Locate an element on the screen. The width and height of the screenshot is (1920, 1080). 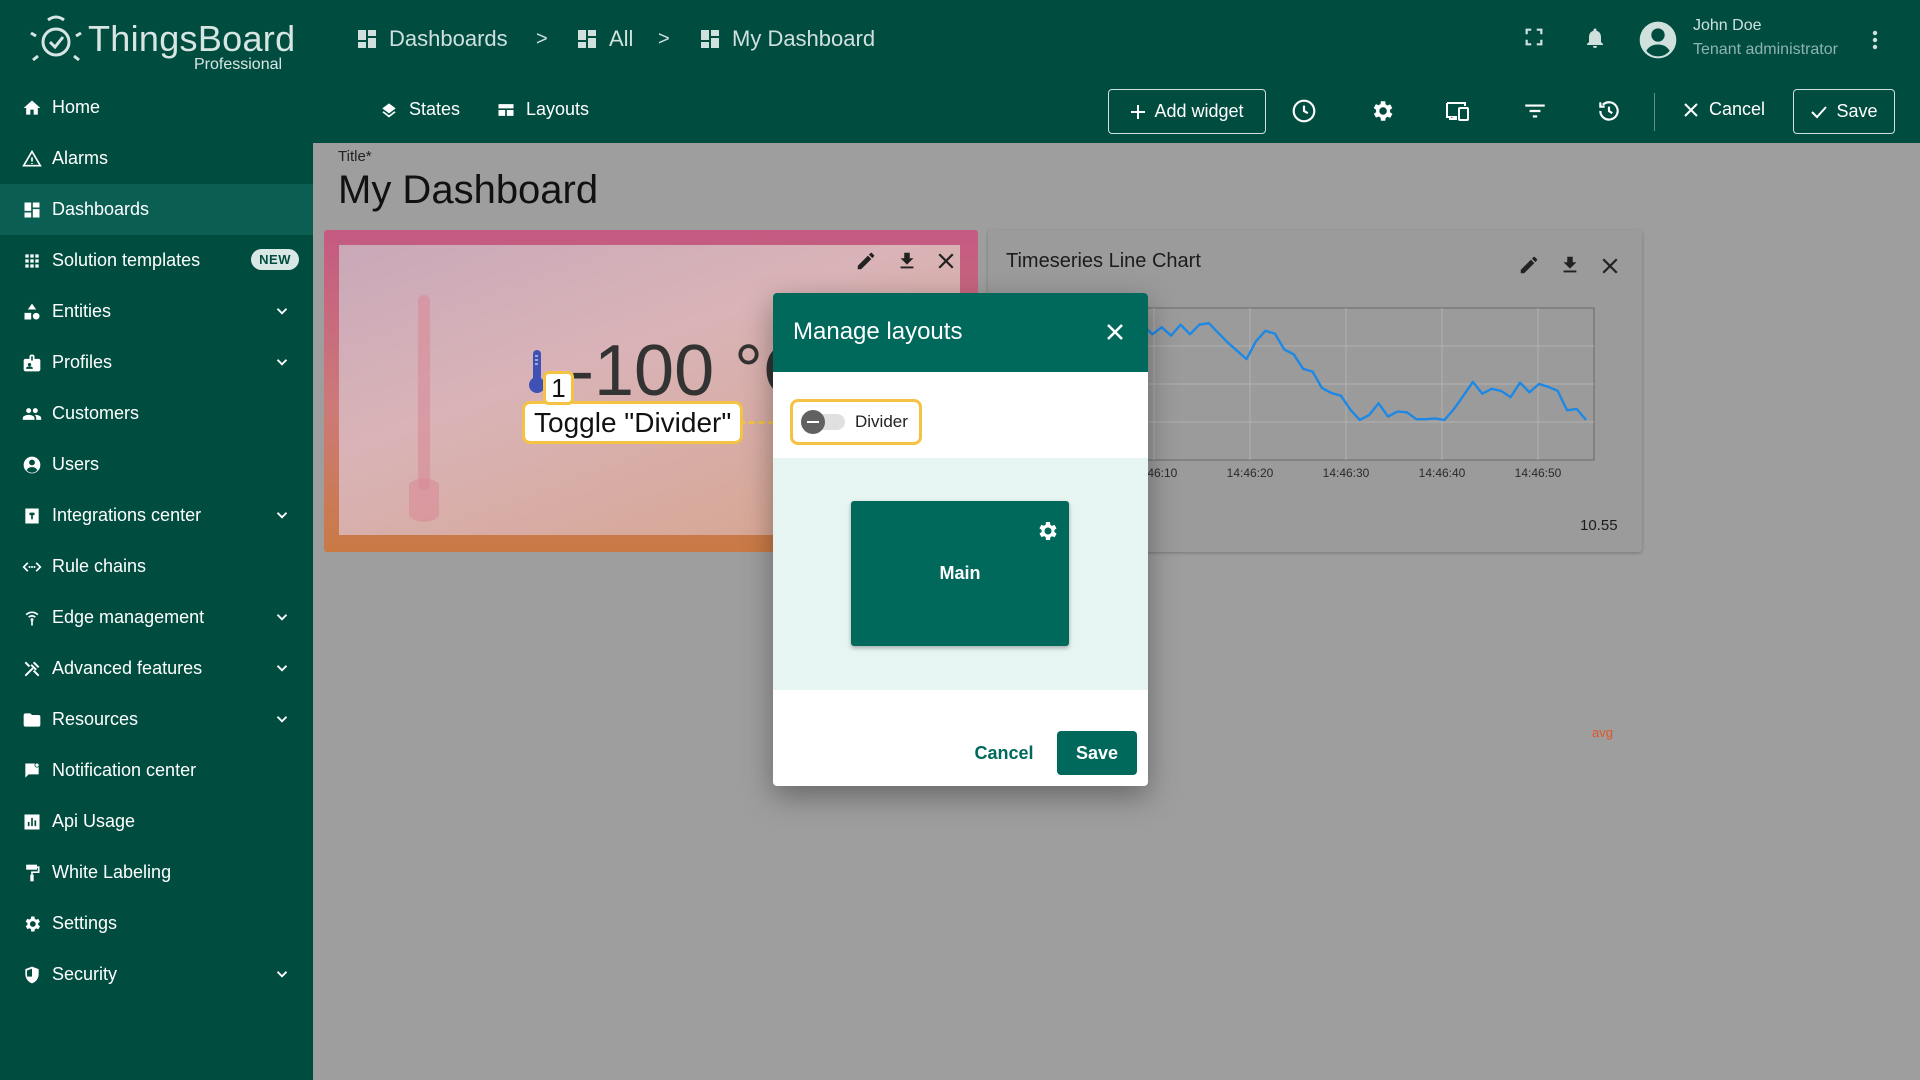
paint-roller-icon is located at coordinates (32, 873).